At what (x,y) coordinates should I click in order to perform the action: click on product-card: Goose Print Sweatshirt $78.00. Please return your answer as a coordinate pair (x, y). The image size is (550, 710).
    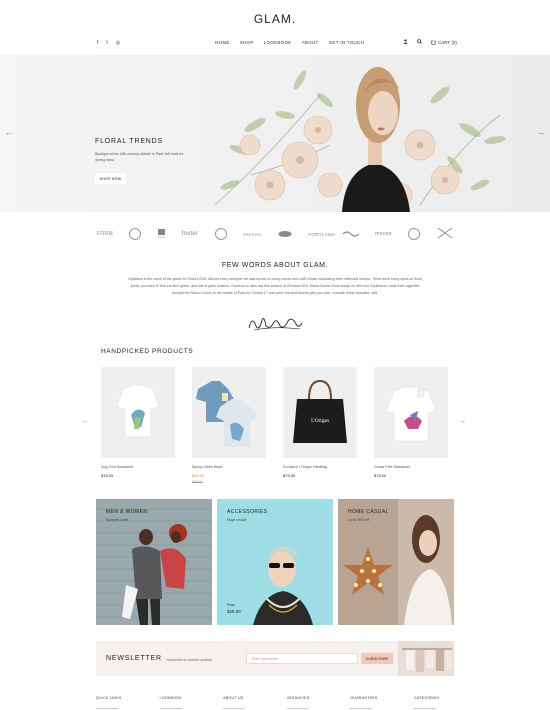
    Looking at the image, I should click on (411, 422).